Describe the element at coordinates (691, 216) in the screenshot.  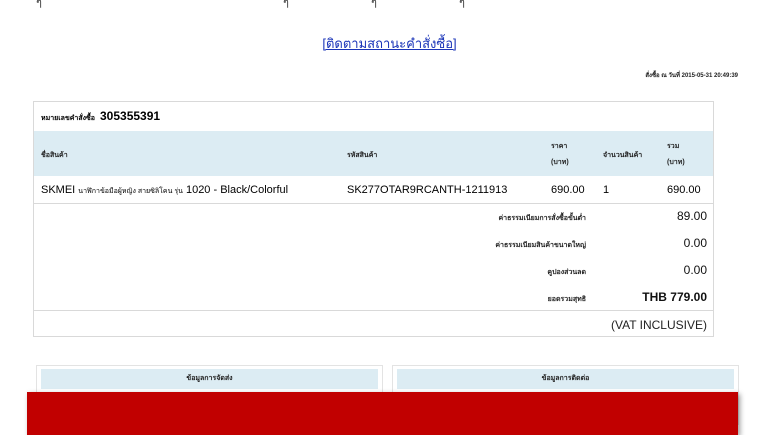
I see `service-fee-value: 89.00` at that location.